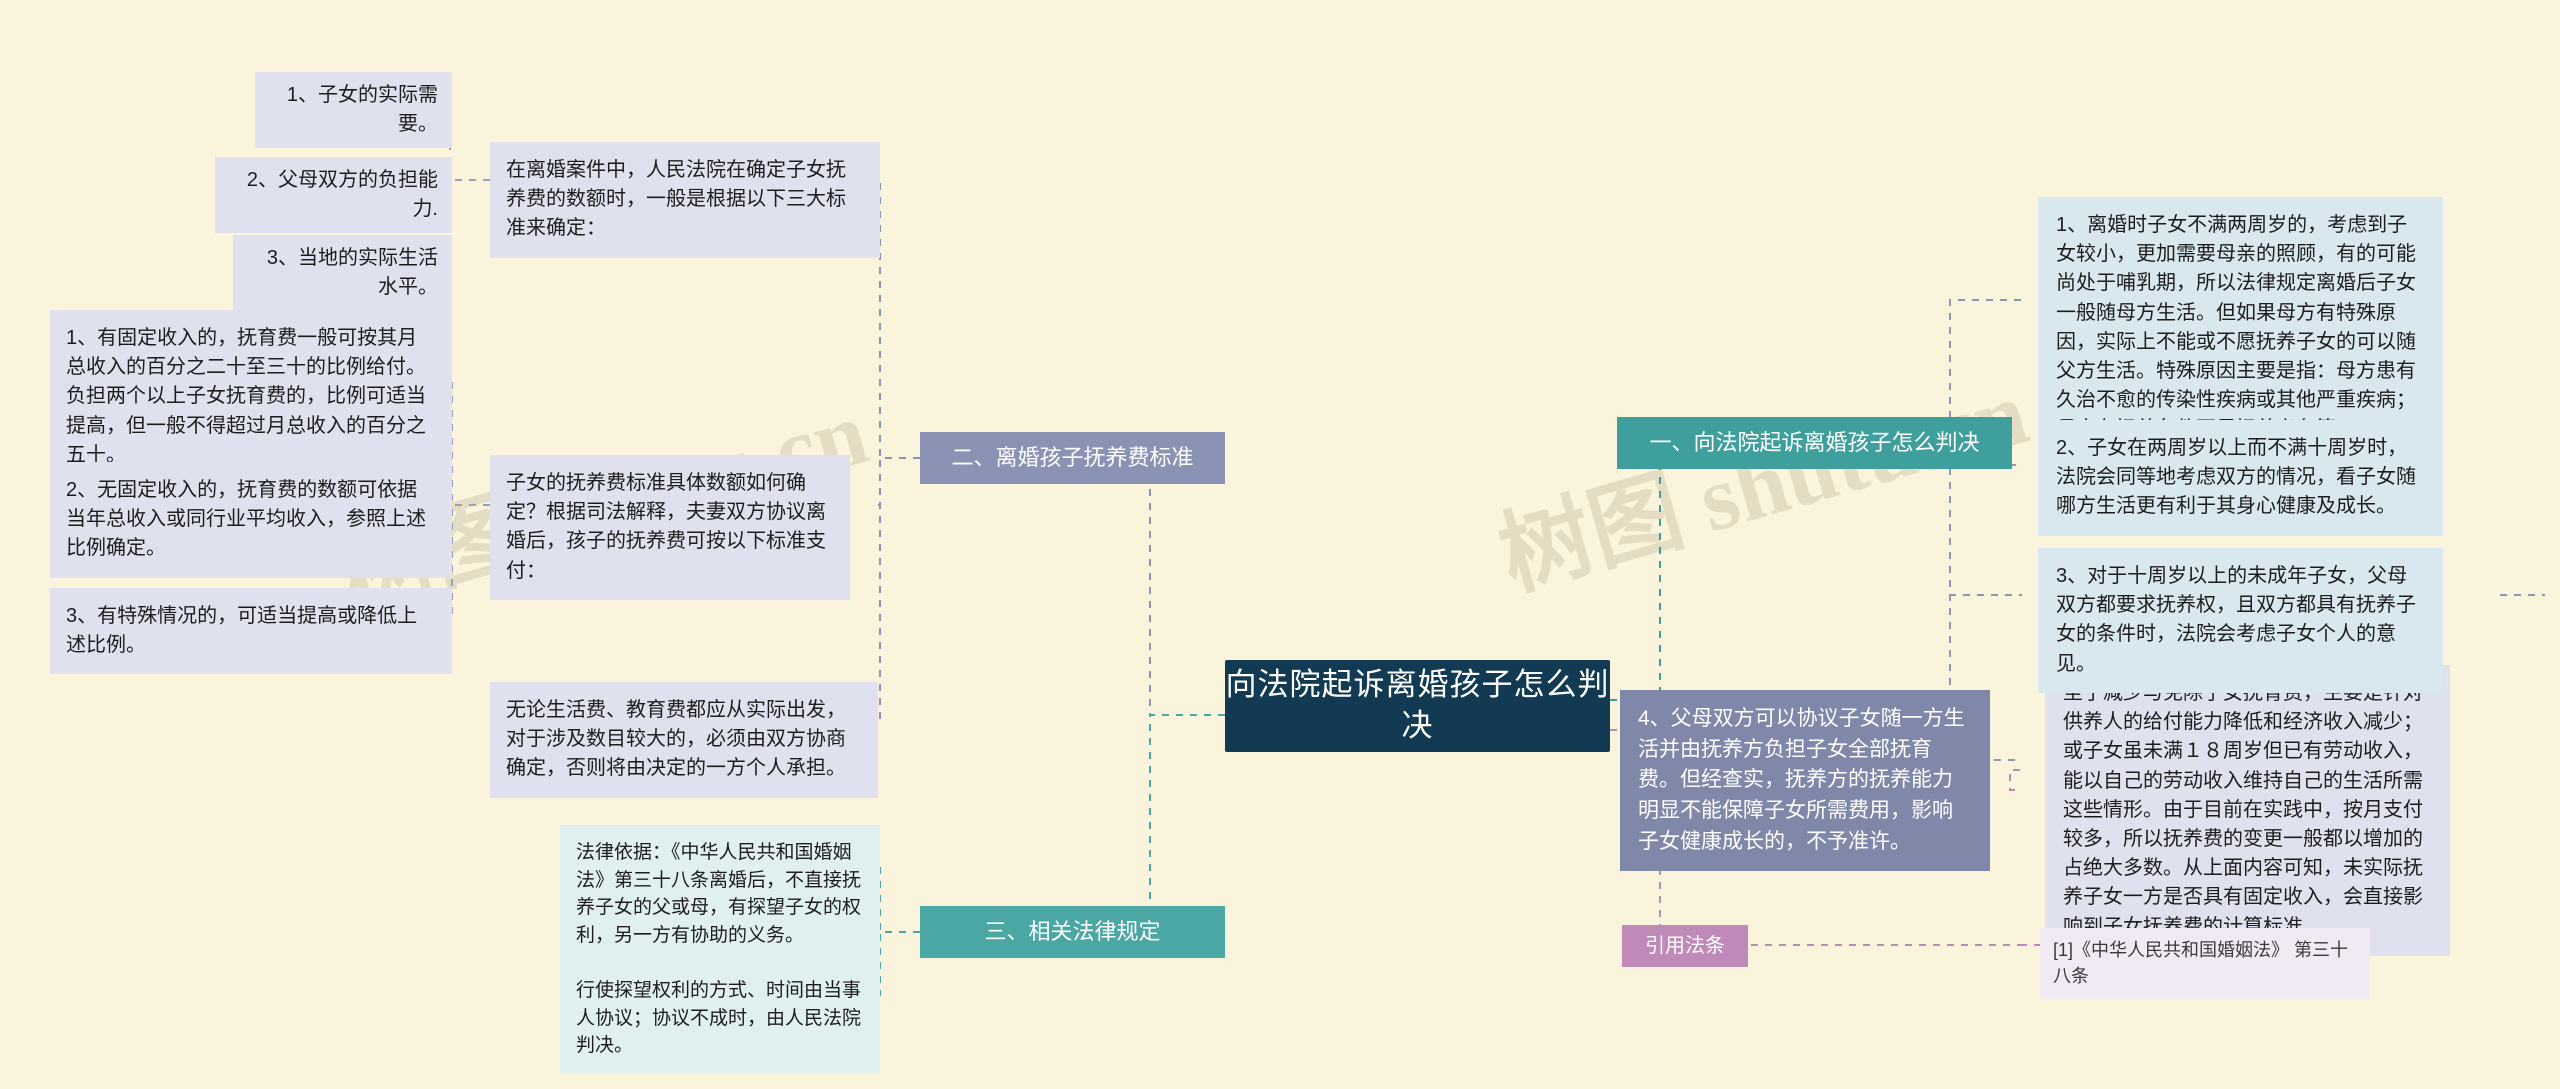 This screenshot has width=2560, height=1089. What do you see at coordinates (1072, 458) in the screenshot?
I see `branch-header-2: 二、离婚孩子抚养费标准` at bounding box center [1072, 458].